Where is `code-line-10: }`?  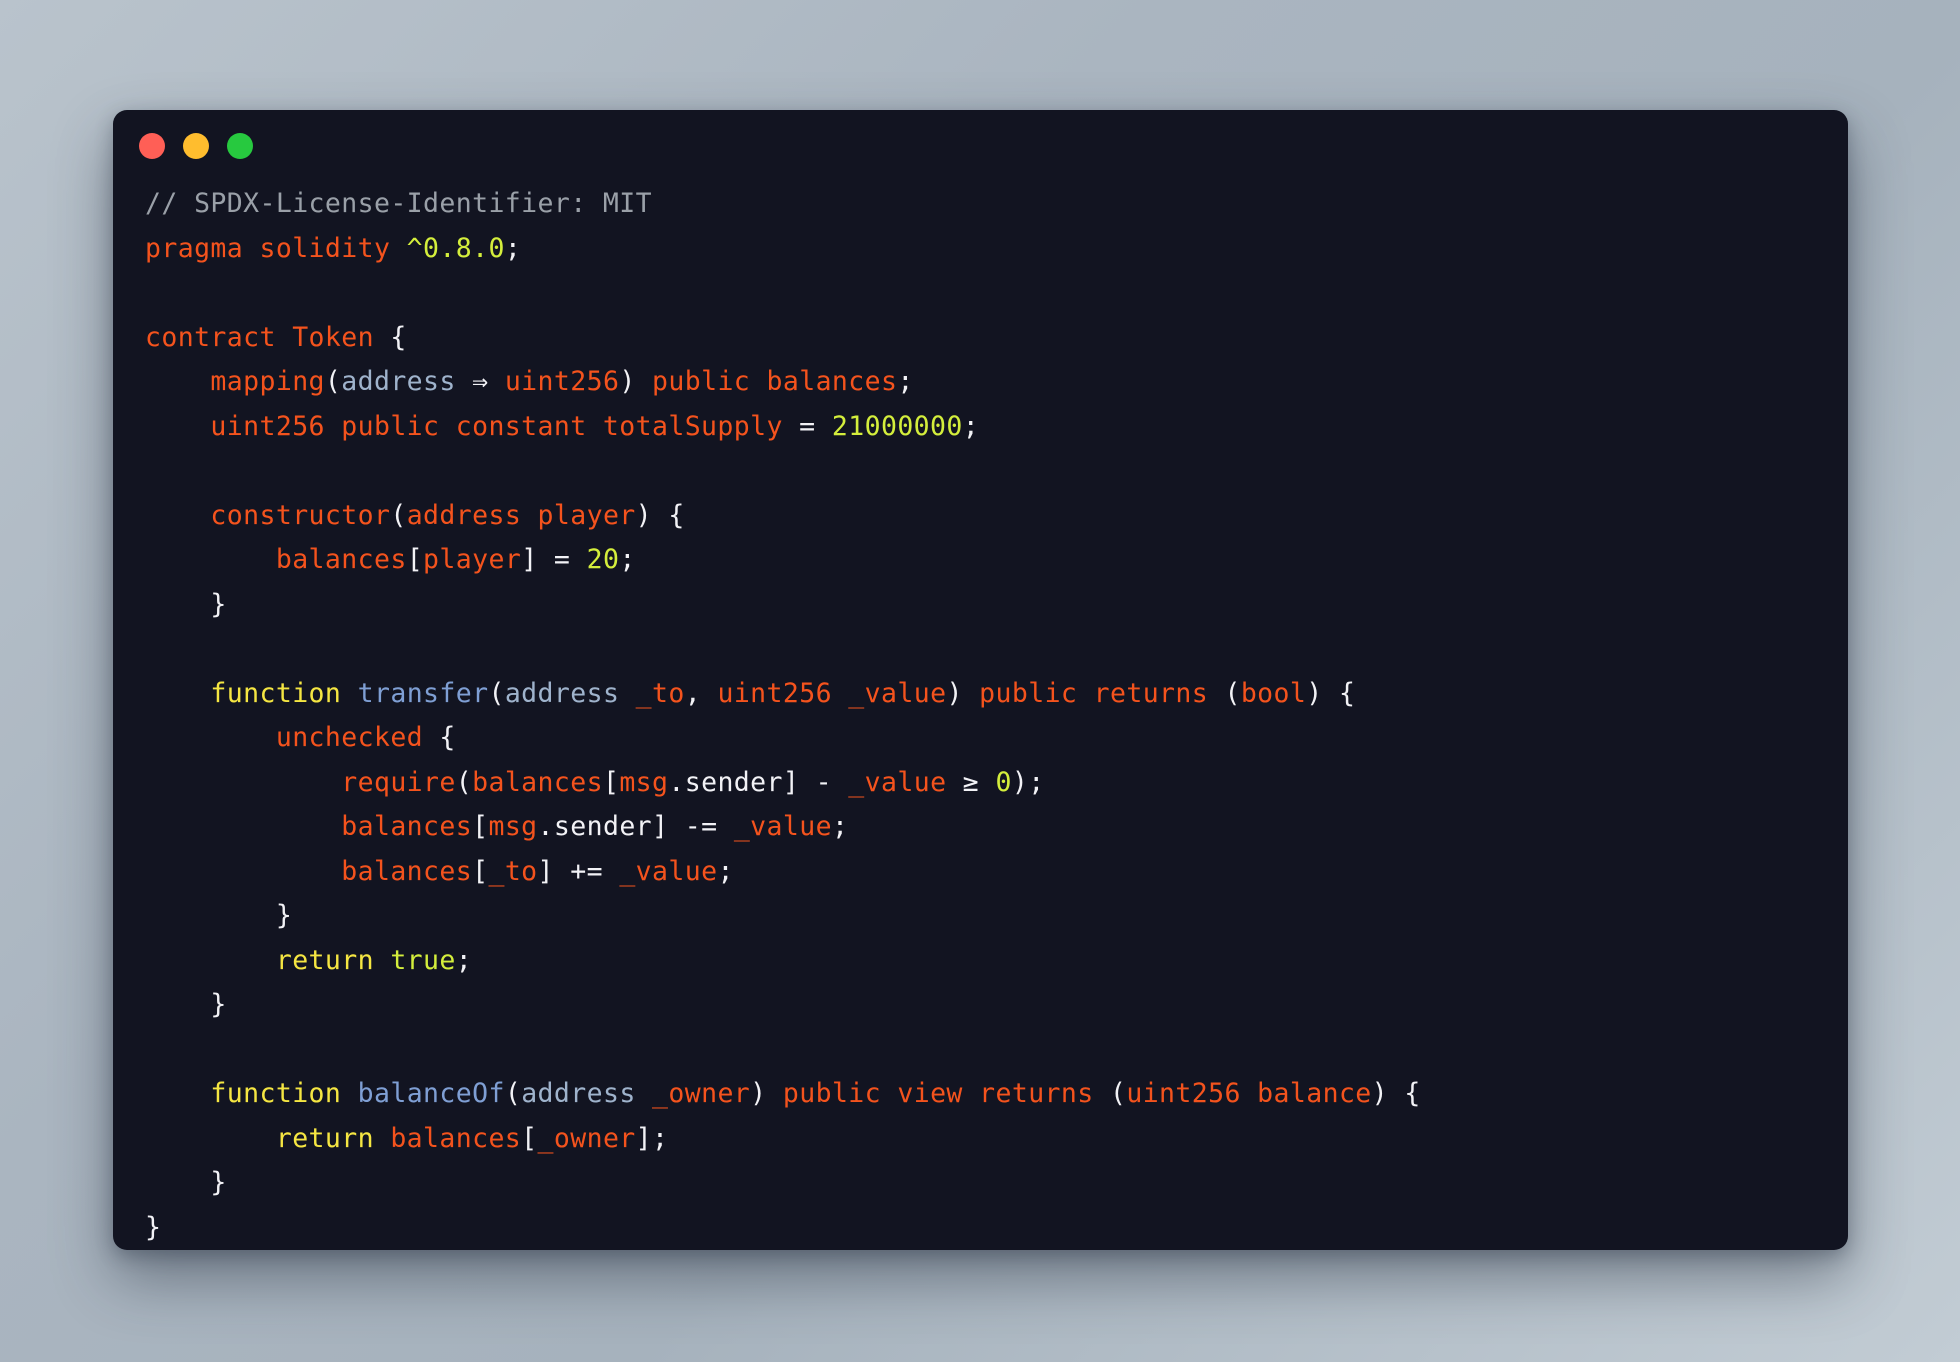 code-line-10: } is located at coordinates (218, 604).